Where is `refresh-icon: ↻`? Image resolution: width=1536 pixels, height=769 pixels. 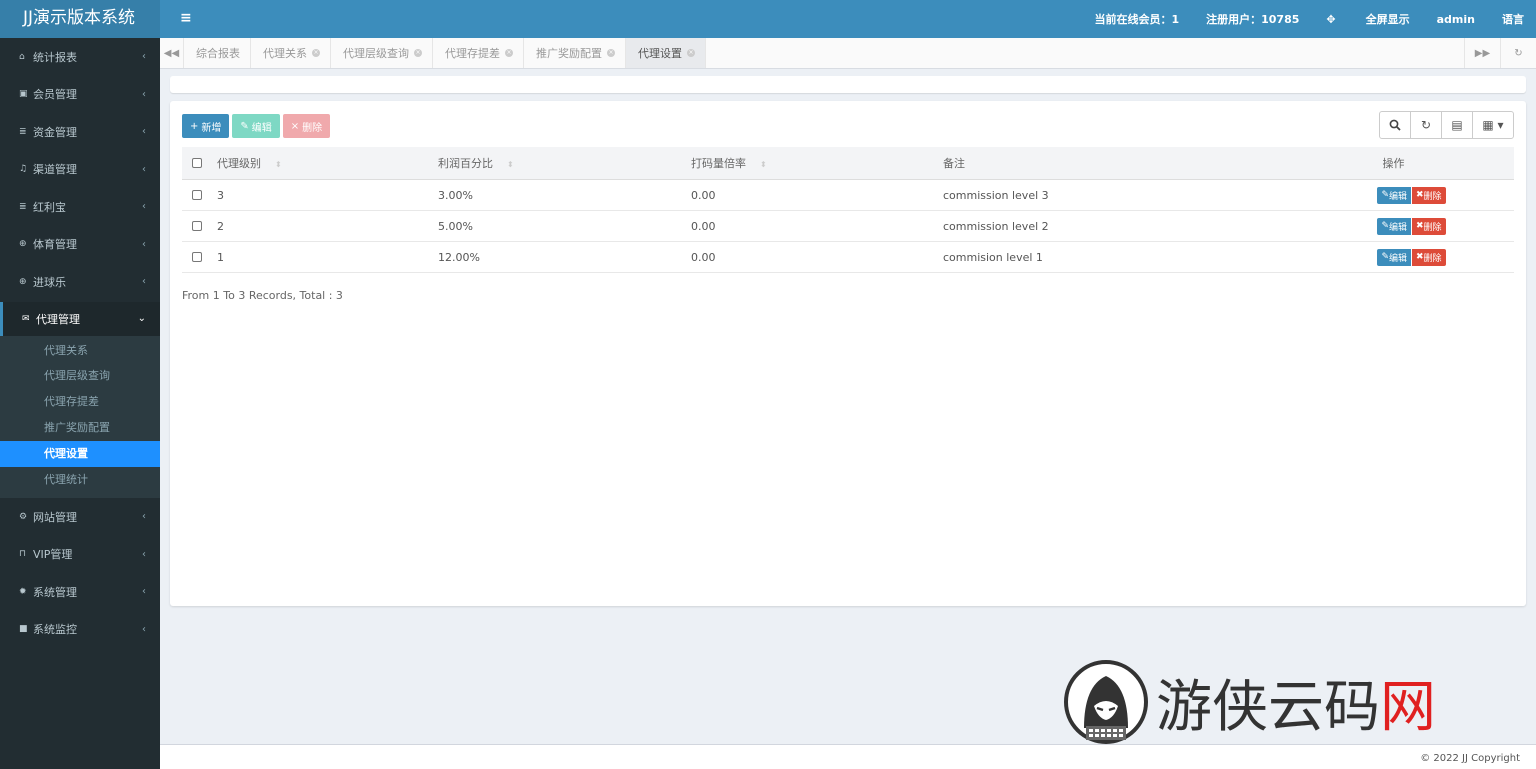 refresh-icon: ↻ is located at coordinates (1426, 125).